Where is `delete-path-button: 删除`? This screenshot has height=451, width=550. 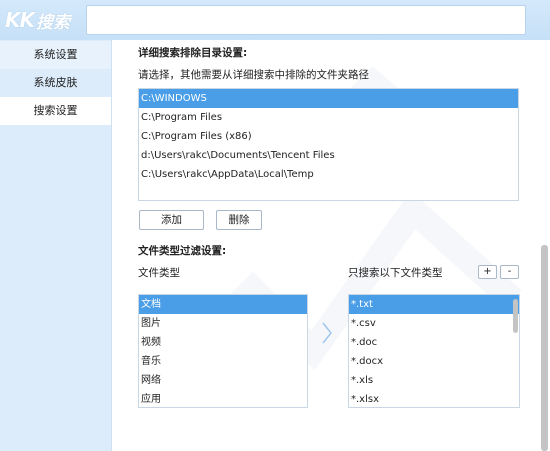
delete-path-button: 删除 is located at coordinates (239, 220).